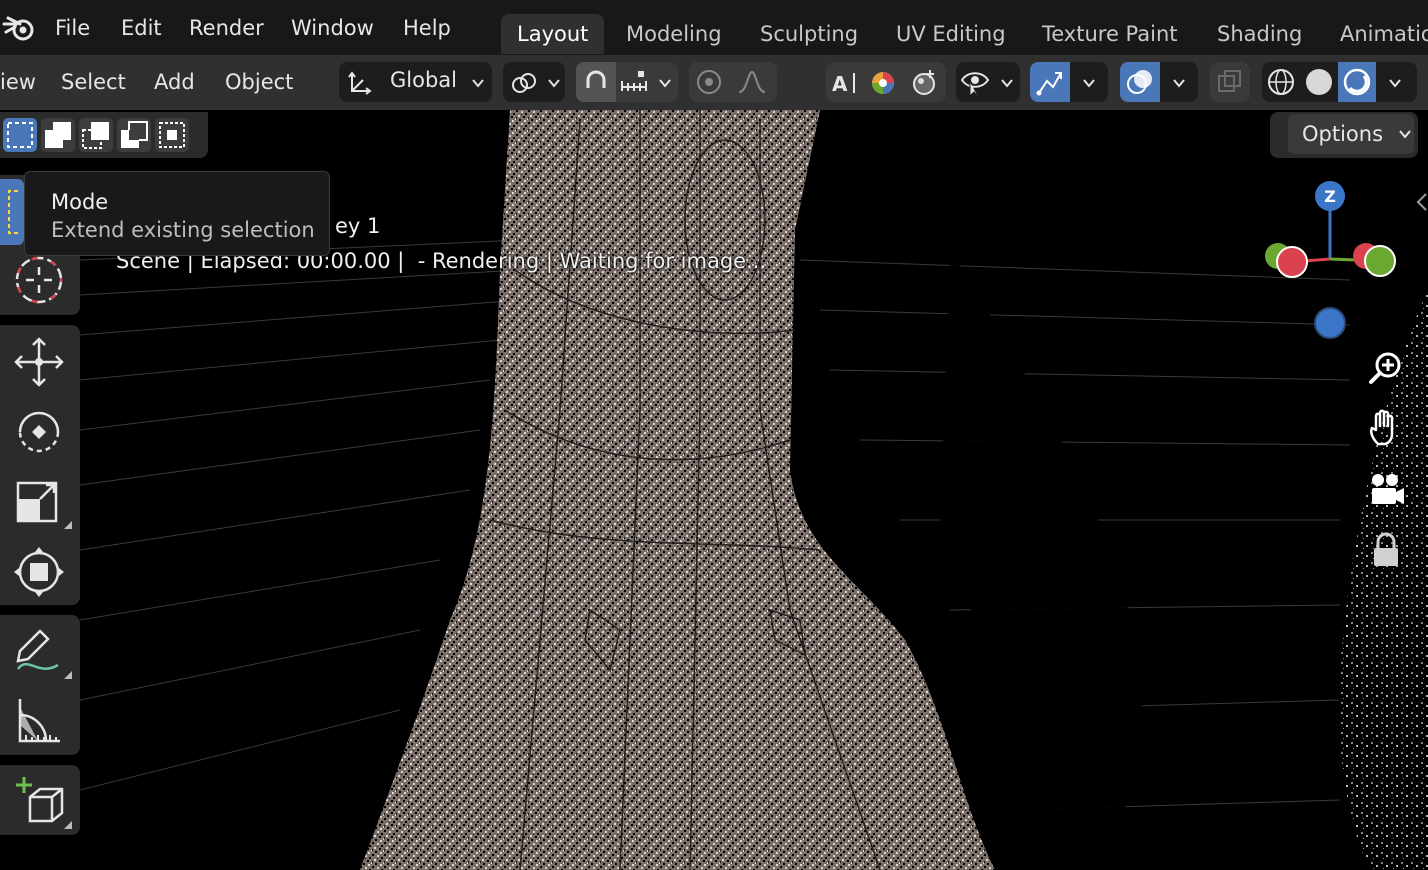  What do you see at coordinates (1259, 34) in the screenshot?
I see `tab-shading: Shading` at bounding box center [1259, 34].